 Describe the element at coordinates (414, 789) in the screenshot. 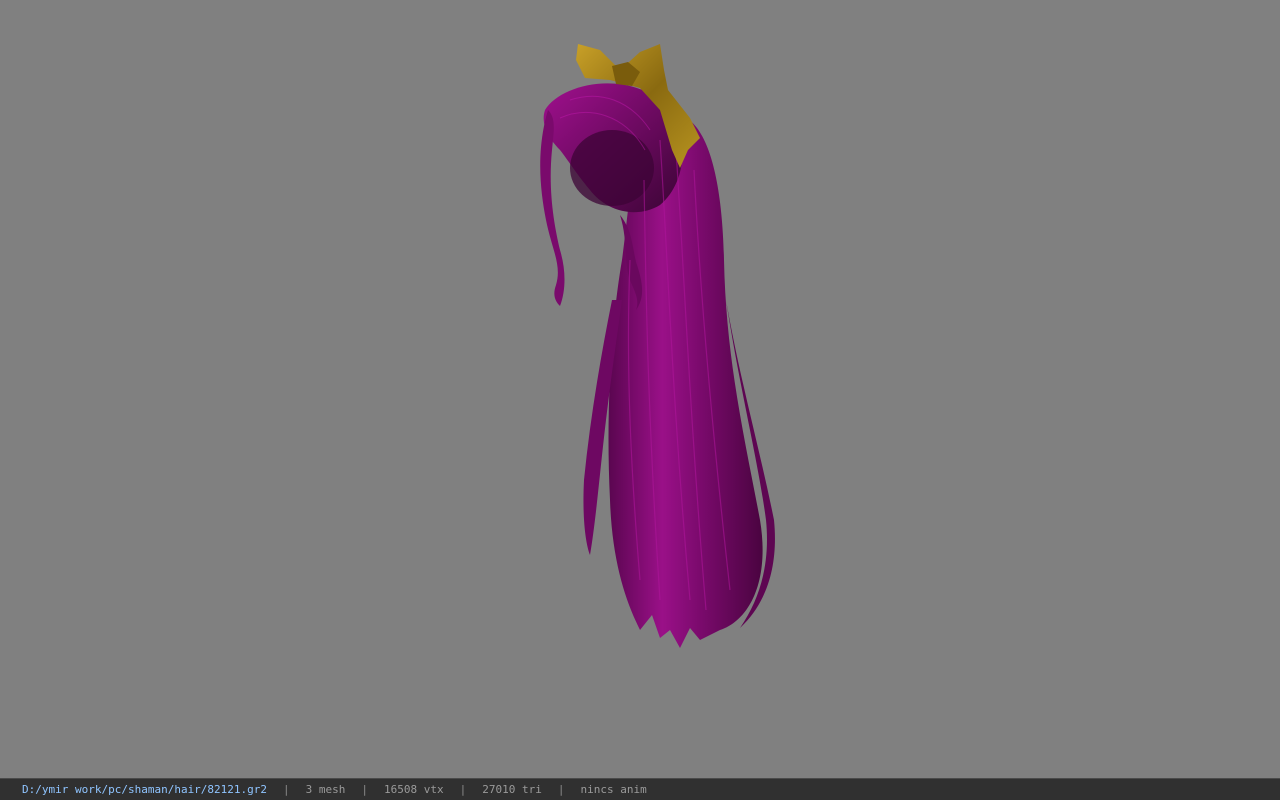

I see `vertex-count: 16508 vtx` at that location.